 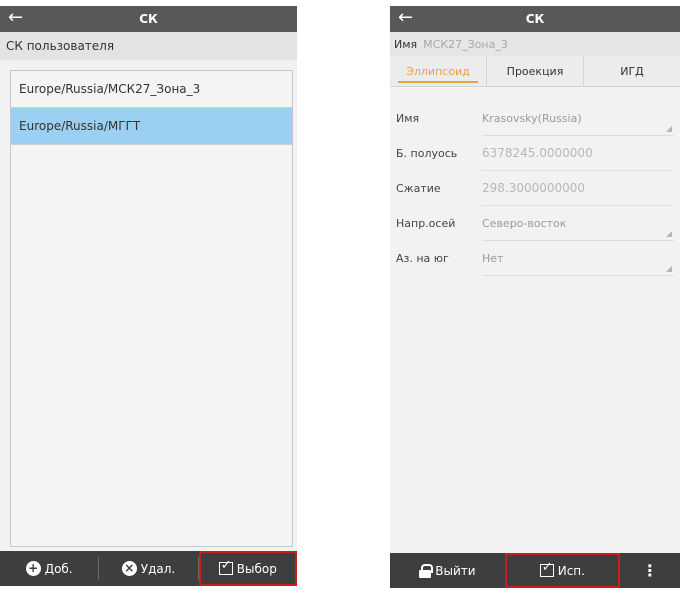 I want to click on select-label: Выбор, so click(x=256, y=568).